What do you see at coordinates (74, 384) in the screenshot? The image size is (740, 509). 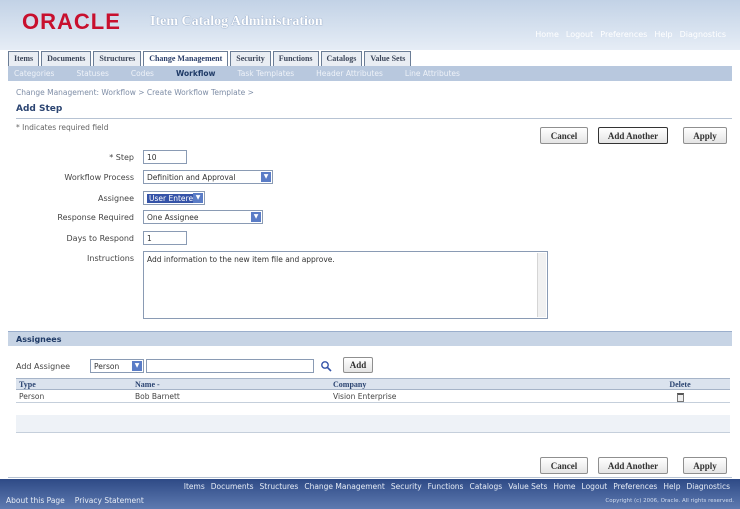 I see `column-header-type: Type` at bounding box center [74, 384].